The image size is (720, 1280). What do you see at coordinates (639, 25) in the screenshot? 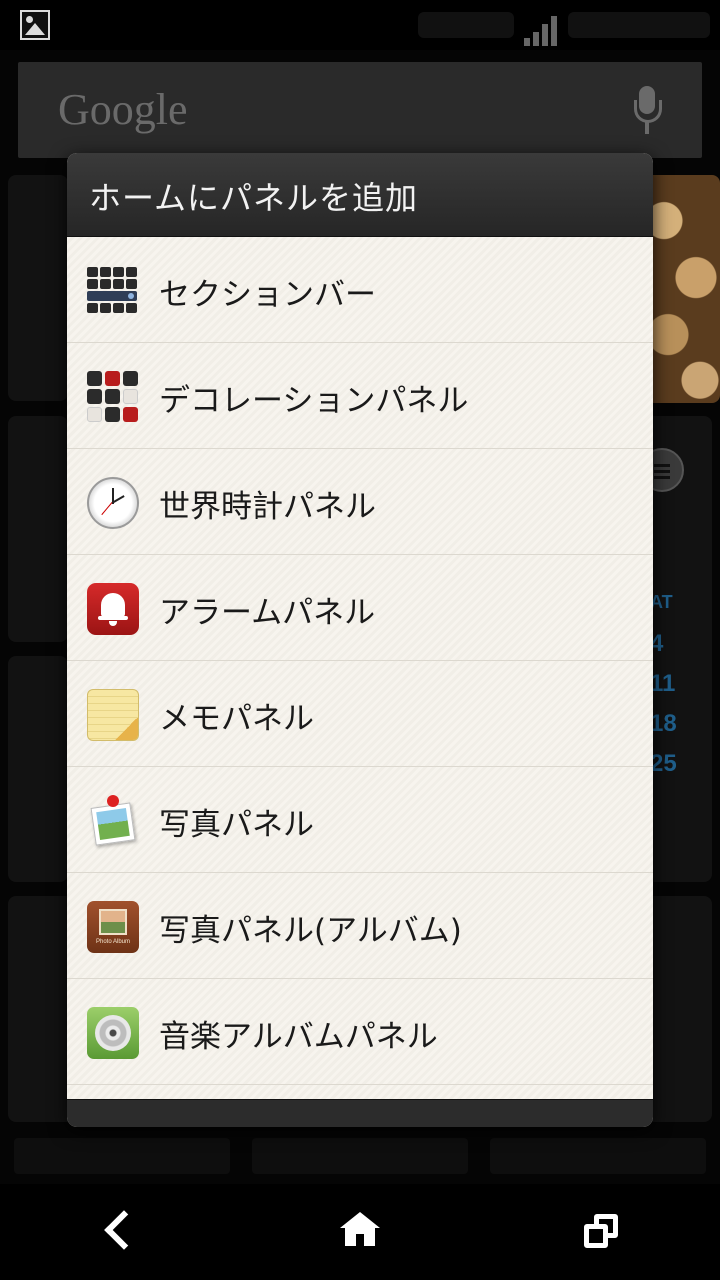
I see `blurred-clock` at bounding box center [639, 25].